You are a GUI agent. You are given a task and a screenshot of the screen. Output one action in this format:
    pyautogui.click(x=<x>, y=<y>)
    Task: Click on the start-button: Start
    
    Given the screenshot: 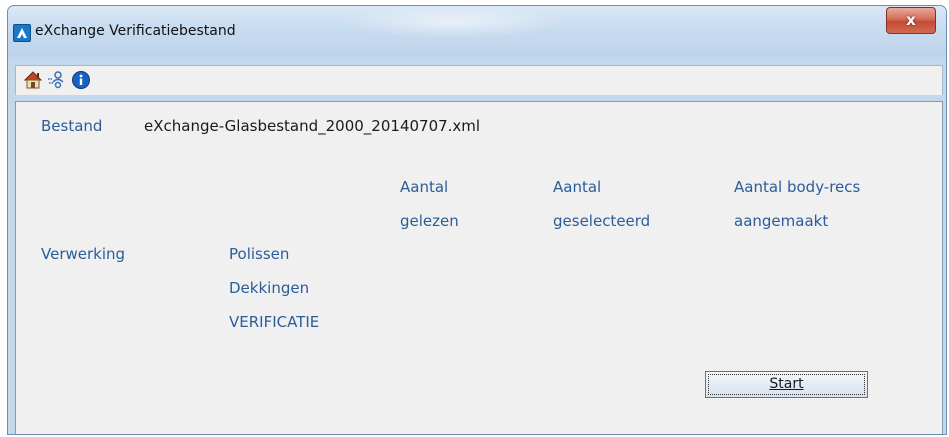 What is the action you would take?
    pyautogui.click(x=786, y=384)
    